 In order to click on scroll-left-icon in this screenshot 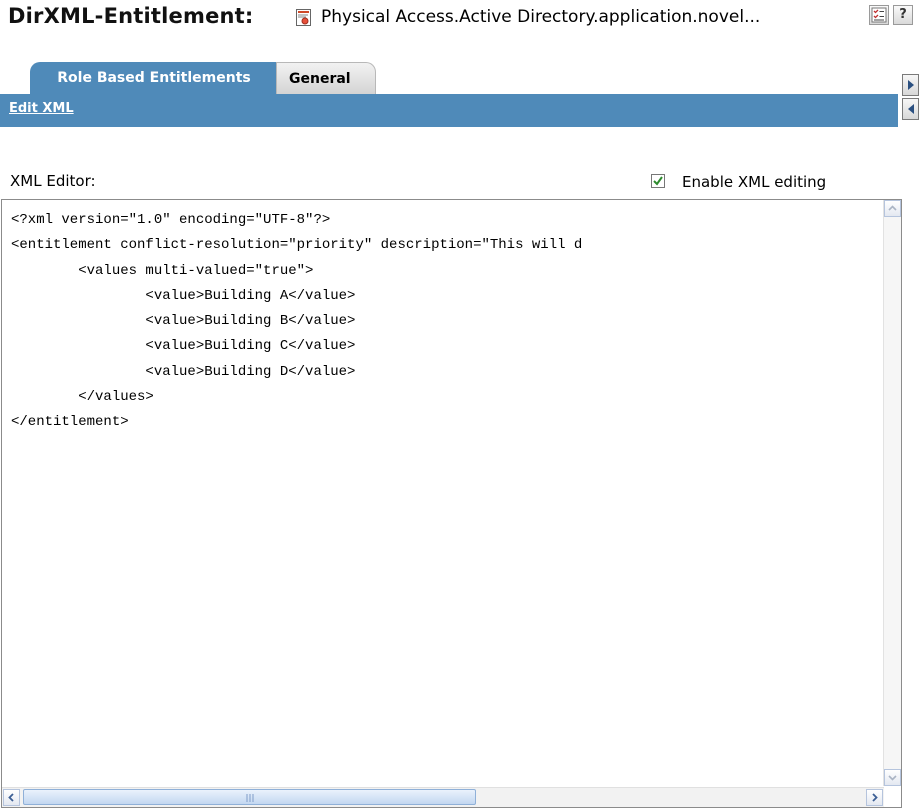, I will do `click(11, 797)`.